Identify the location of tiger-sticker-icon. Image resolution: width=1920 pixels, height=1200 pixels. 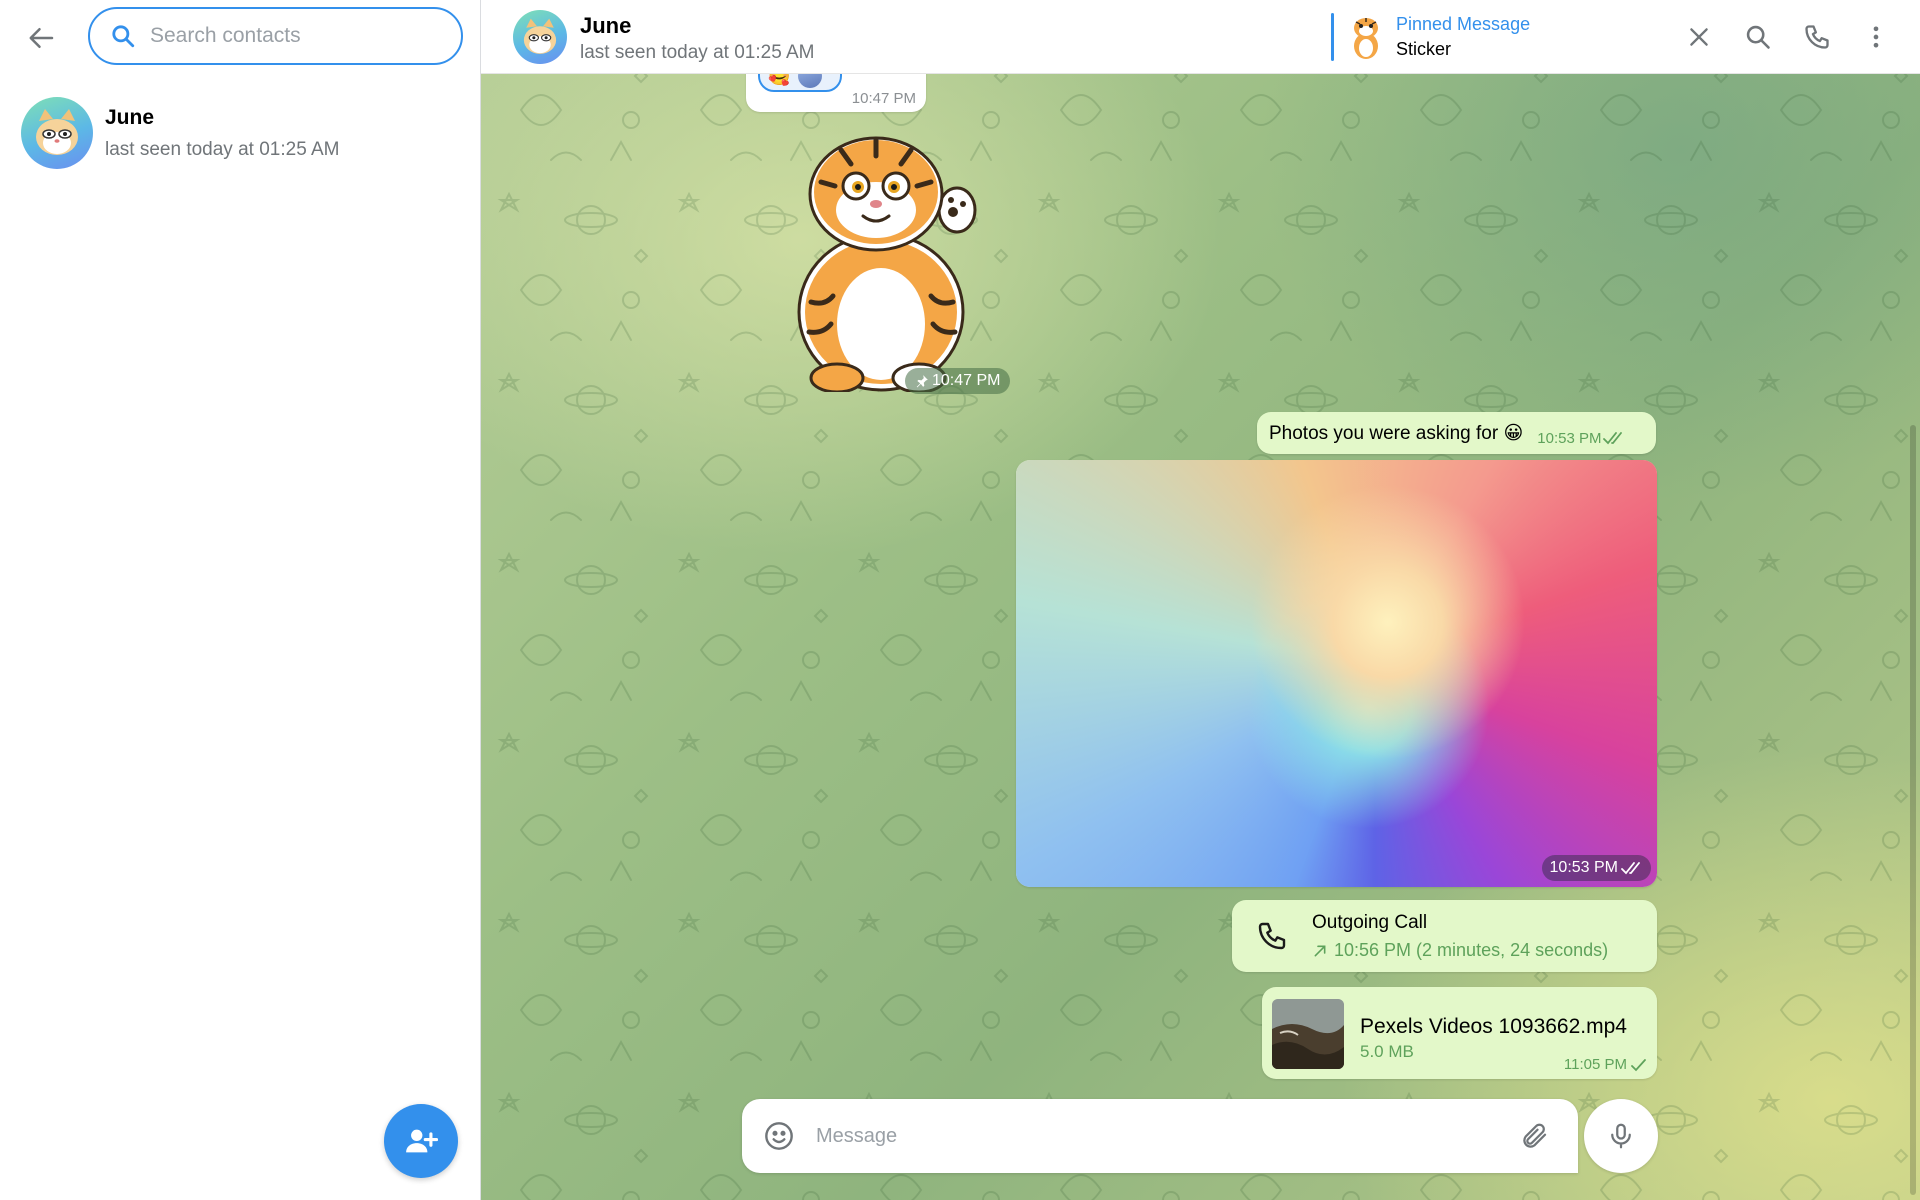
(887, 265).